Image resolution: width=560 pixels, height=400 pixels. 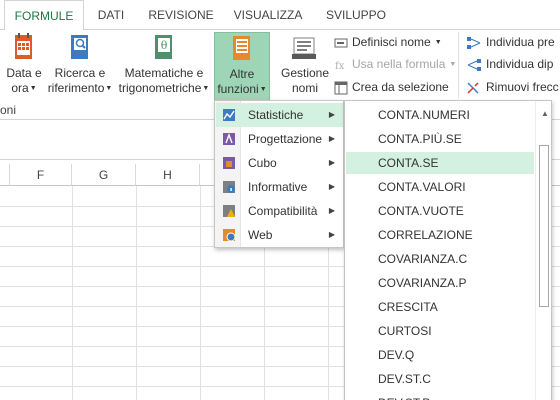 What do you see at coordinates (229, 211) in the screenshot?
I see `compatibility-warning-icon` at bounding box center [229, 211].